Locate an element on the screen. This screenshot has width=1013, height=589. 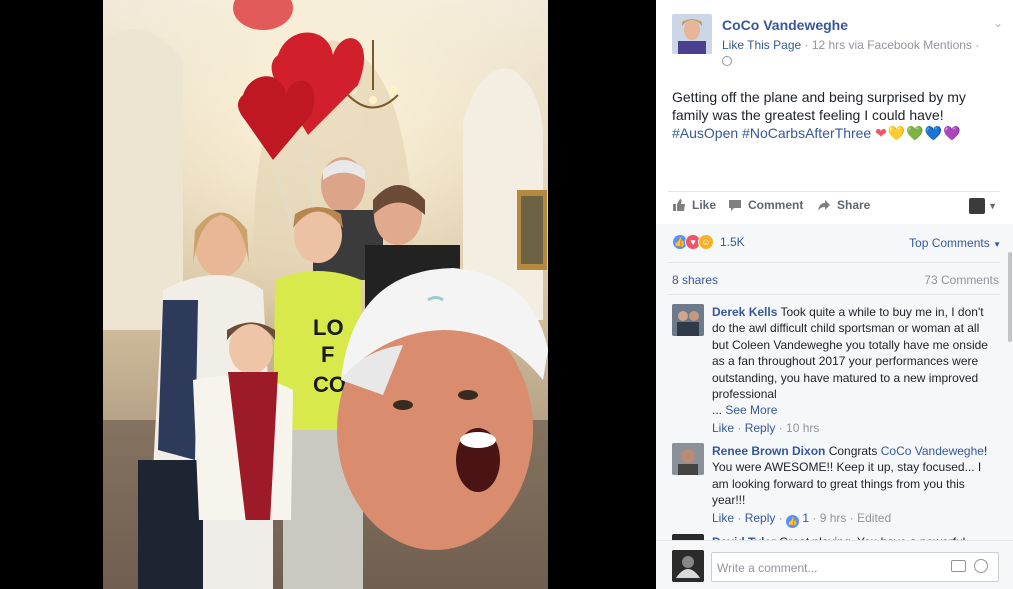
heart-emojis: ❤💛💚💙💜 is located at coordinates (918, 133).